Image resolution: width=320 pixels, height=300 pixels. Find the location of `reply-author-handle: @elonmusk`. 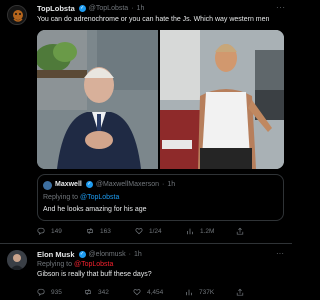

reply-author-handle: @elonmusk is located at coordinates (107, 254).